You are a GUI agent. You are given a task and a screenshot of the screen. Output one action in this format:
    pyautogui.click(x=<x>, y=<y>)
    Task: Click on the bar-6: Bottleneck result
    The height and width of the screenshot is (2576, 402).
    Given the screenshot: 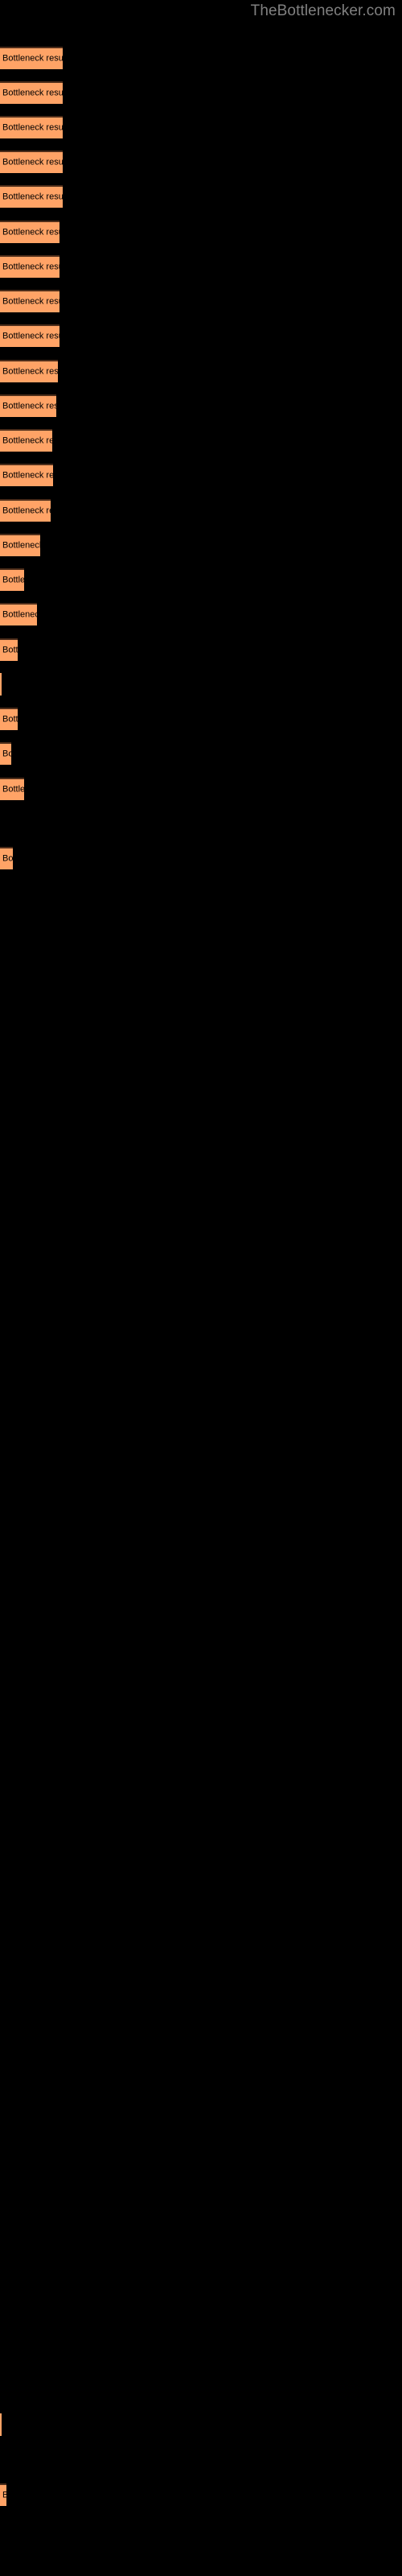 What is the action you would take?
    pyautogui.click(x=29, y=266)
    